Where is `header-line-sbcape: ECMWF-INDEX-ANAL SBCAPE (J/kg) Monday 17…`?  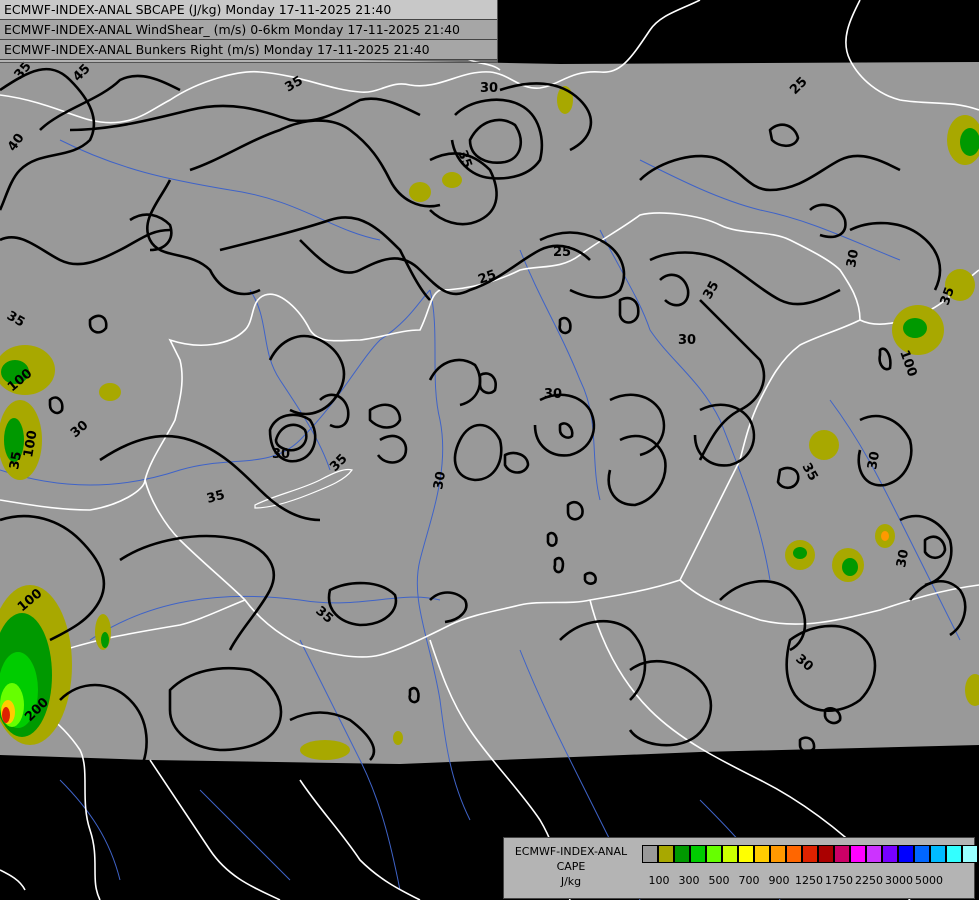
header-line-sbcape: ECMWF-INDEX-ANAL SBCAPE (J/kg) Monday 17… is located at coordinates (248, 10).